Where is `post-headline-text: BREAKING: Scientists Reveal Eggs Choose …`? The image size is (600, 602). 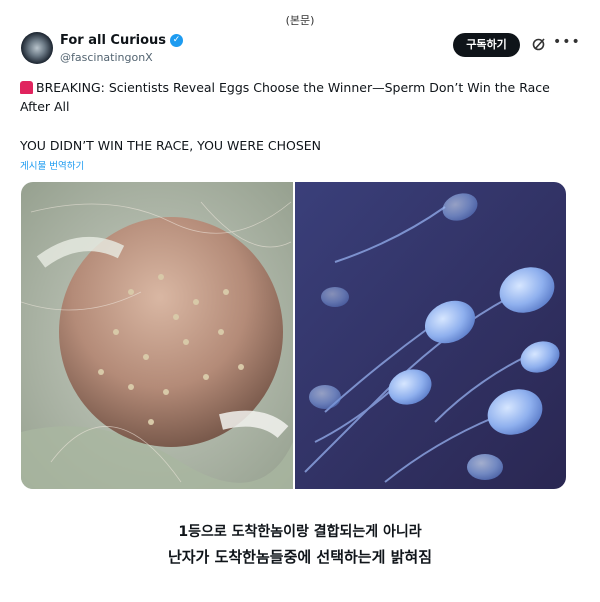
post-headline-text: BREAKING: Scientists Reveal Eggs Choose … is located at coordinates (285, 97).